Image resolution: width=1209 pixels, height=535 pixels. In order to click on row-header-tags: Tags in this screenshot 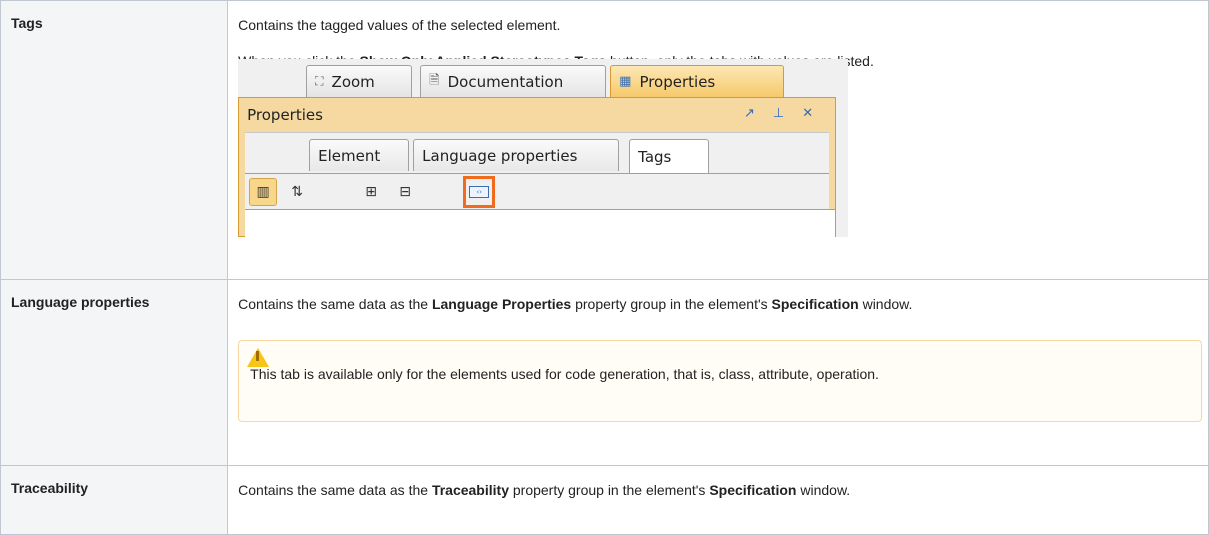, I will do `click(114, 140)`.